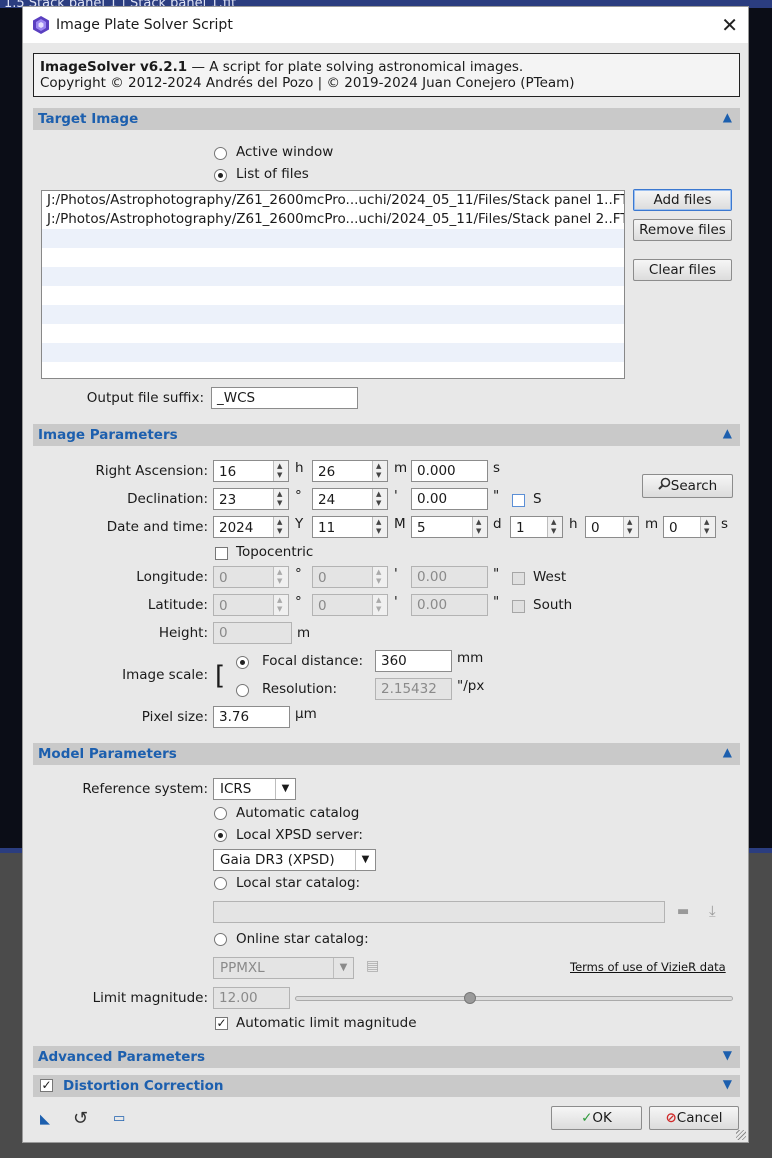 The width and height of the screenshot is (772, 1158). I want to click on pixel-size-input: 3.76, so click(251, 717).